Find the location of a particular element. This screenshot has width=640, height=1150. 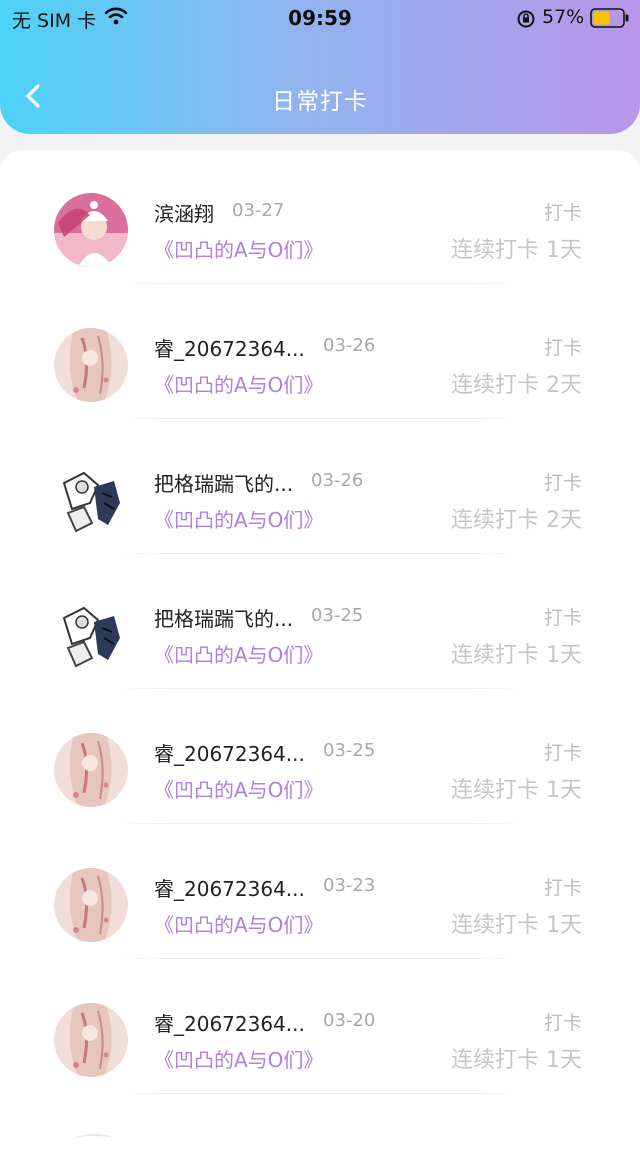

status-bar: 无 SIM 卡 09:59 57% is located at coordinates (320, 18).